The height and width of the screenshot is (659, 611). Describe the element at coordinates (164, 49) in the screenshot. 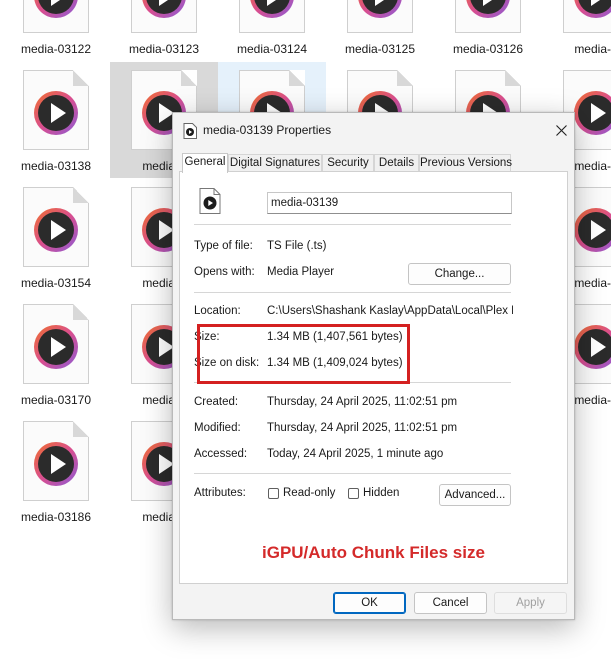

I see `file-name-label: media-03123` at that location.